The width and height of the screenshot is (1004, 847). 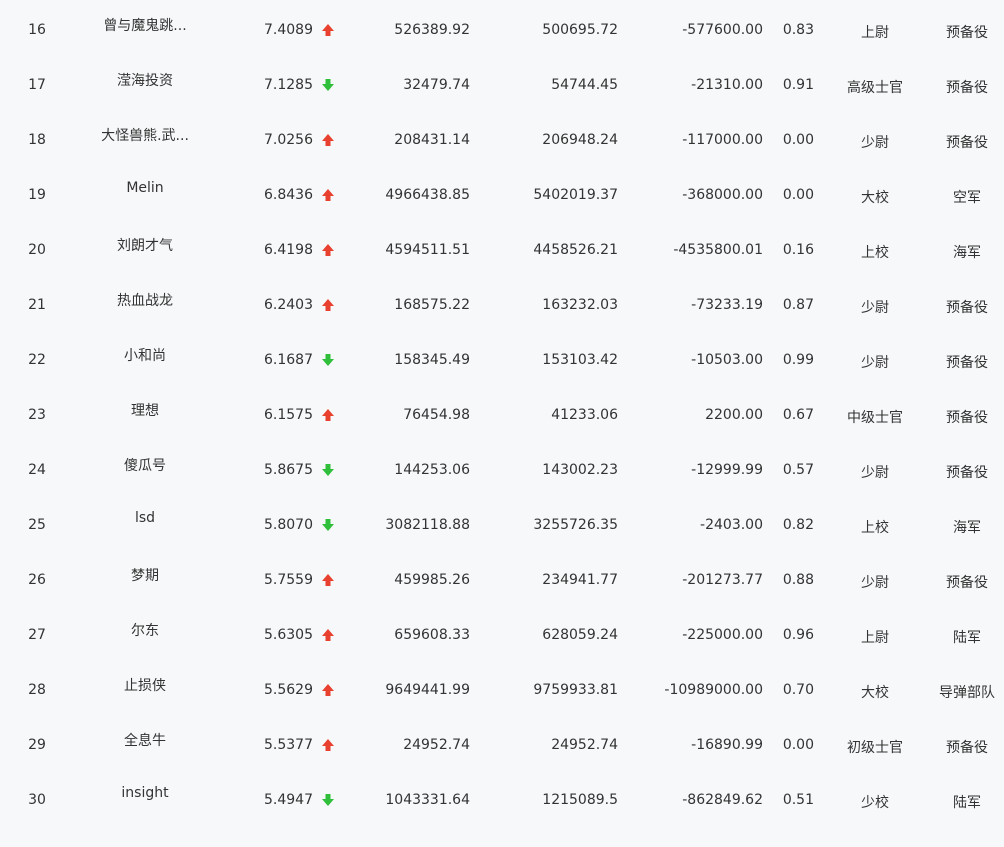 What do you see at coordinates (580, 800) in the screenshot?
I see `value-2: 1215089.5` at bounding box center [580, 800].